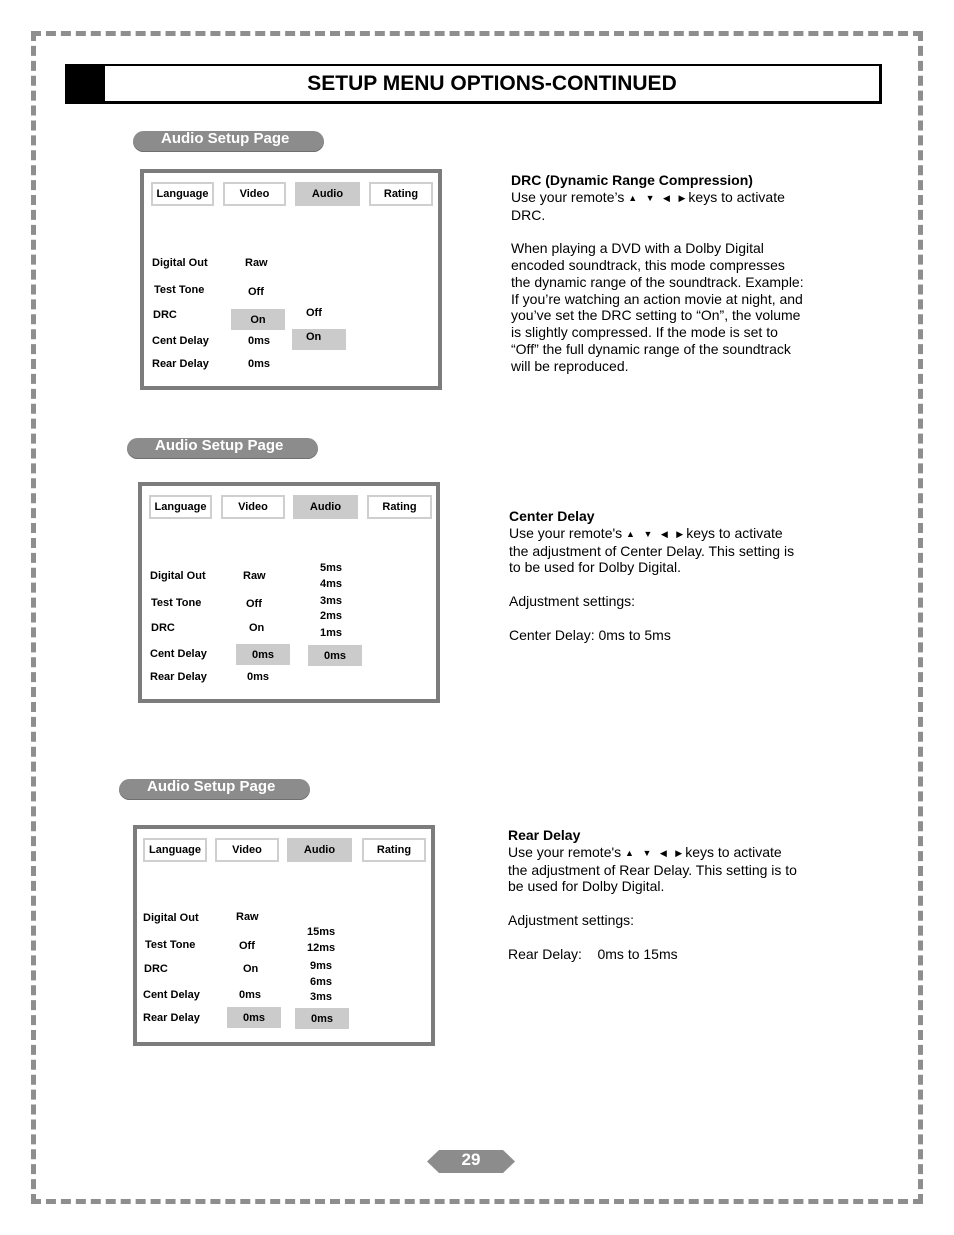 This screenshot has width=954, height=1235. What do you see at coordinates (321, 966) in the screenshot?
I see `option-9ms: 9ms` at bounding box center [321, 966].